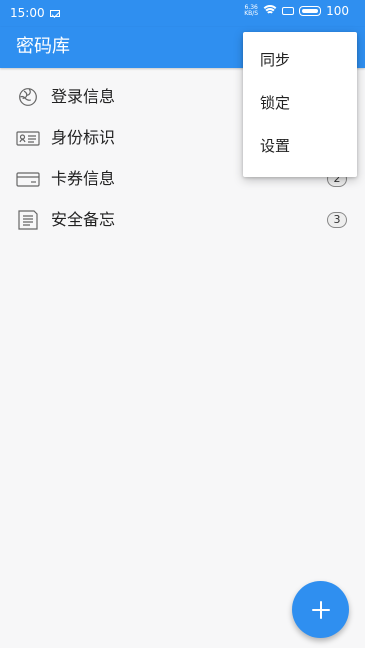 The image size is (365, 648). Describe the element at coordinates (275, 103) in the screenshot. I see `menu-item-label: 锁定` at that location.